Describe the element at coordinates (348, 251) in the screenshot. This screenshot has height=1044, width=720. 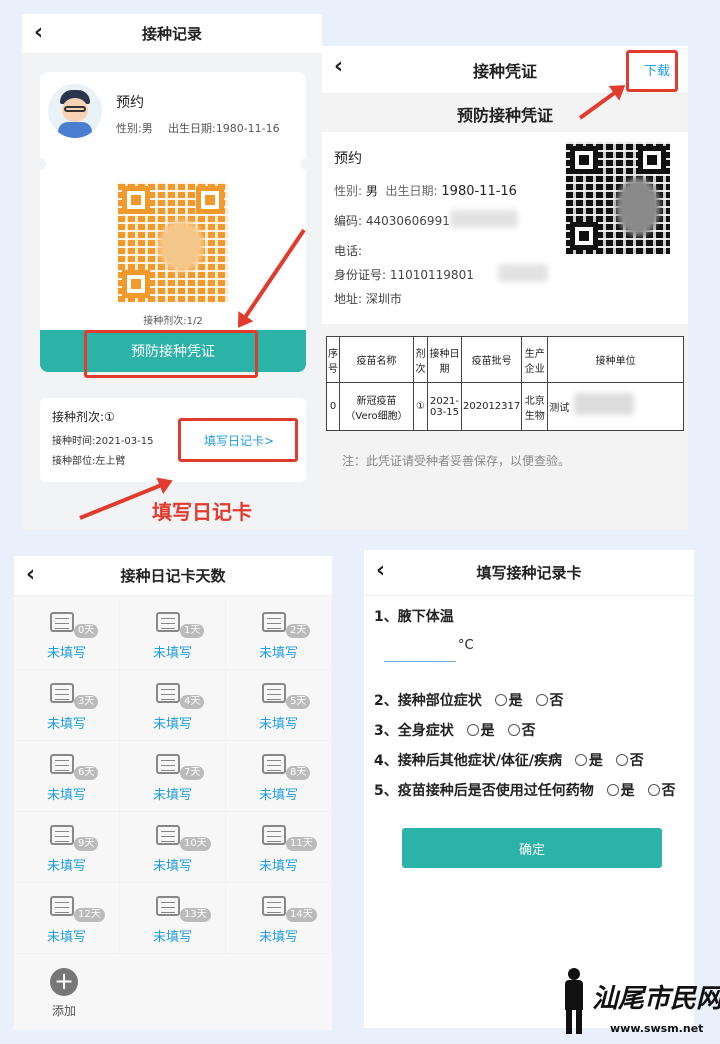
I see `holder-phone: 电话:` at that location.